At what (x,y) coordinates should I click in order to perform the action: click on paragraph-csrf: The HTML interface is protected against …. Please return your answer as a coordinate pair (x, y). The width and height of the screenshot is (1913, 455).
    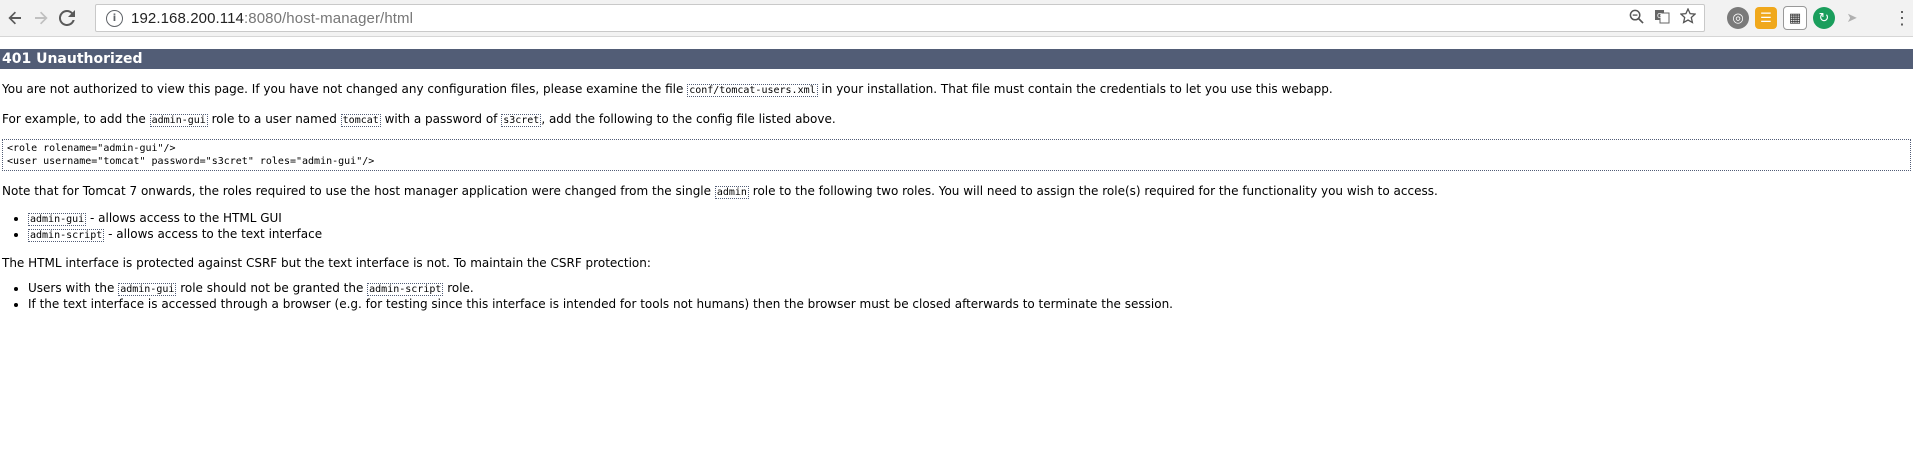
    Looking at the image, I should click on (326, 263).